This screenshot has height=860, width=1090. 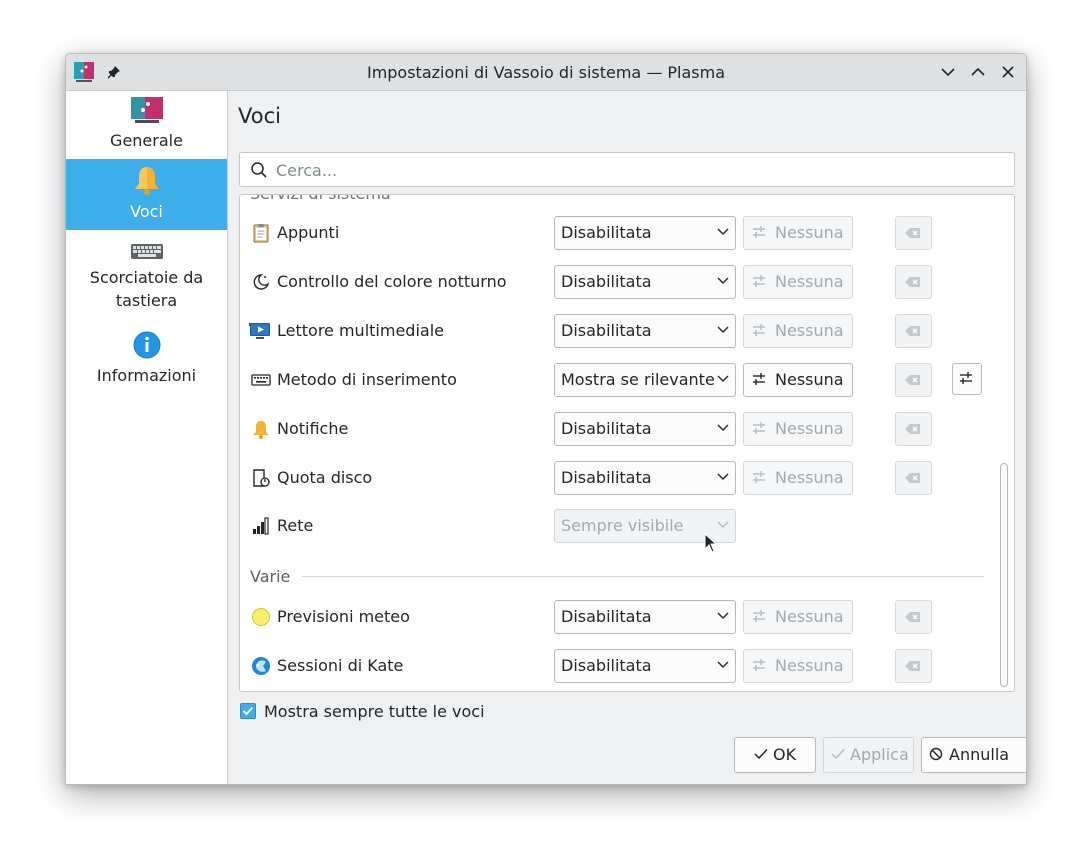 What do you see at coordinates (261, 666) in the screenshot?
I see `kate-icon` at bounding box center [261, 666].